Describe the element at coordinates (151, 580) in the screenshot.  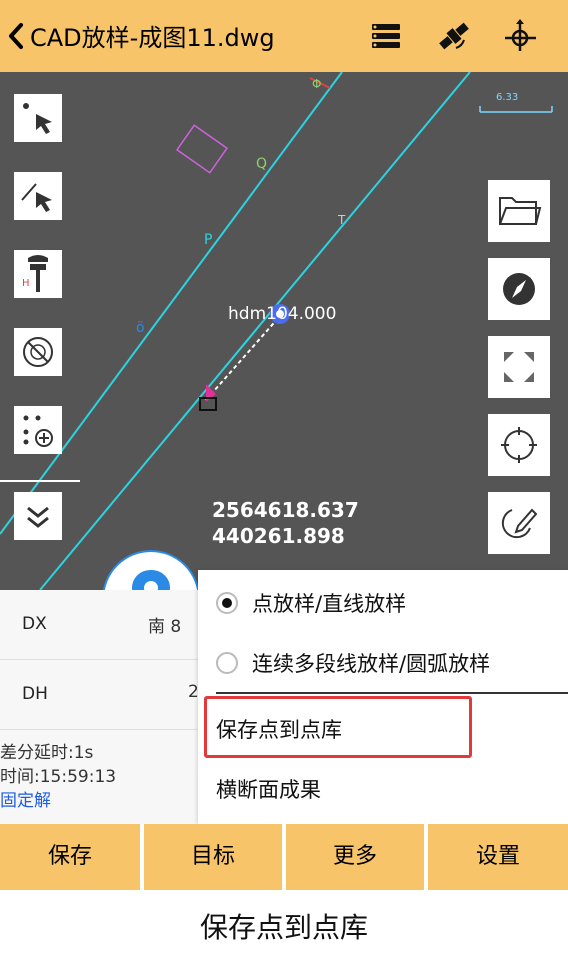
I see `location-pin-icon` at that location.